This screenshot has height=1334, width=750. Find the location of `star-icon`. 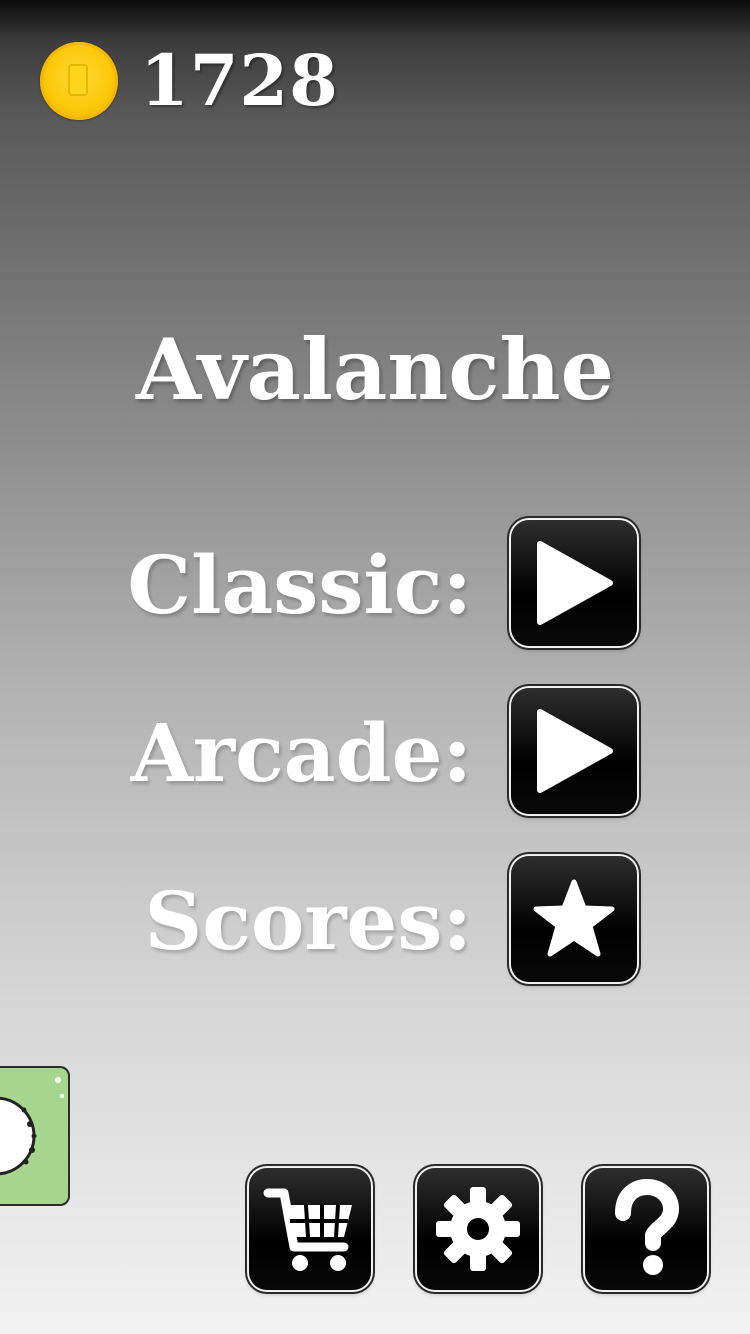

star-icon is located at coordinates (574, 918).